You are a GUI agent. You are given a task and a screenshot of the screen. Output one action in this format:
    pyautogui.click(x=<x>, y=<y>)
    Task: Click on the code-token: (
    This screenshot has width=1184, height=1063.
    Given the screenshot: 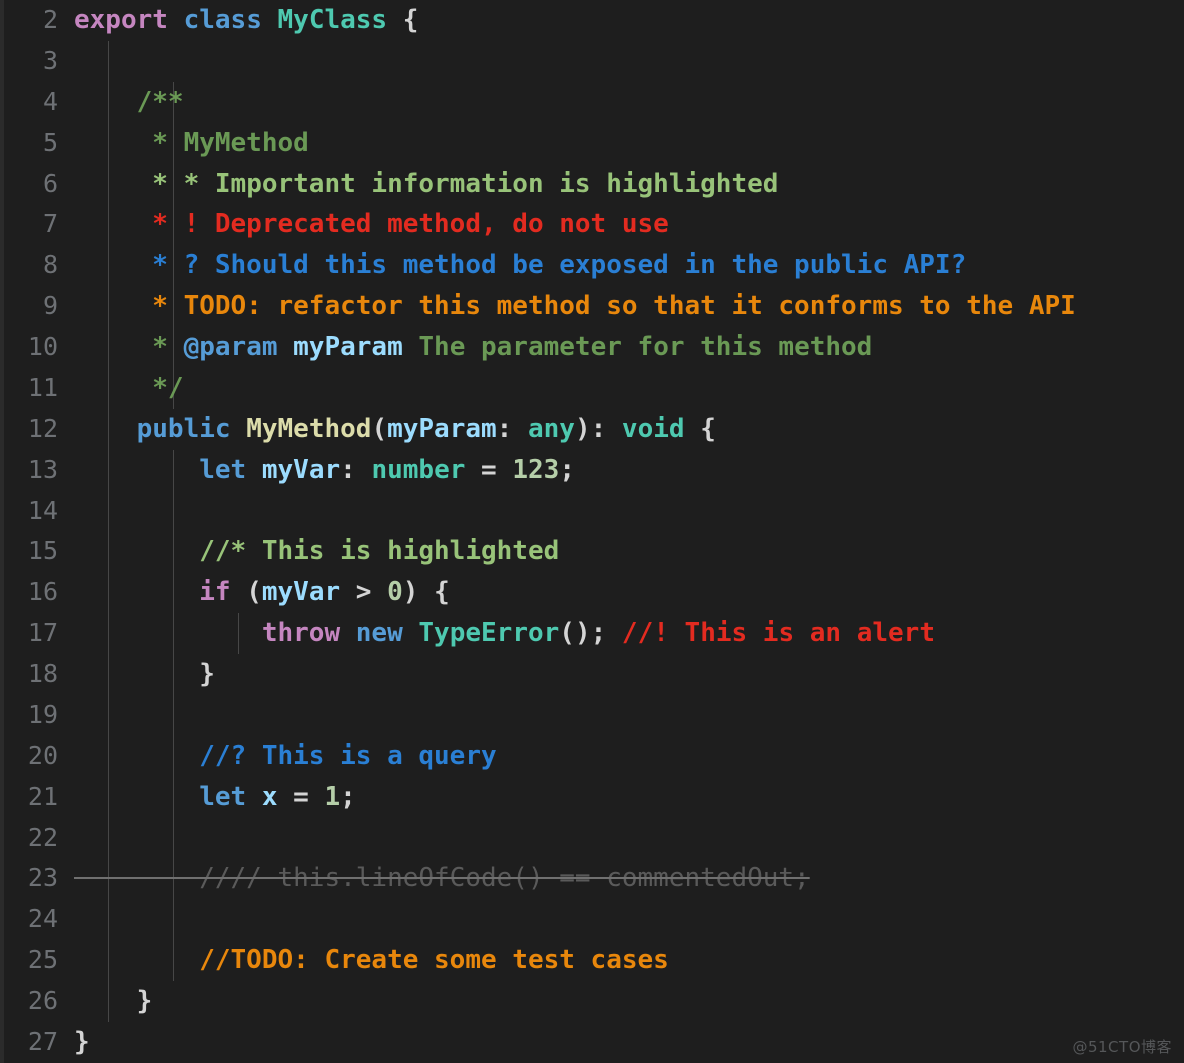 What is the action you would take?
    pyautogui.click(x=246, y=592)
    